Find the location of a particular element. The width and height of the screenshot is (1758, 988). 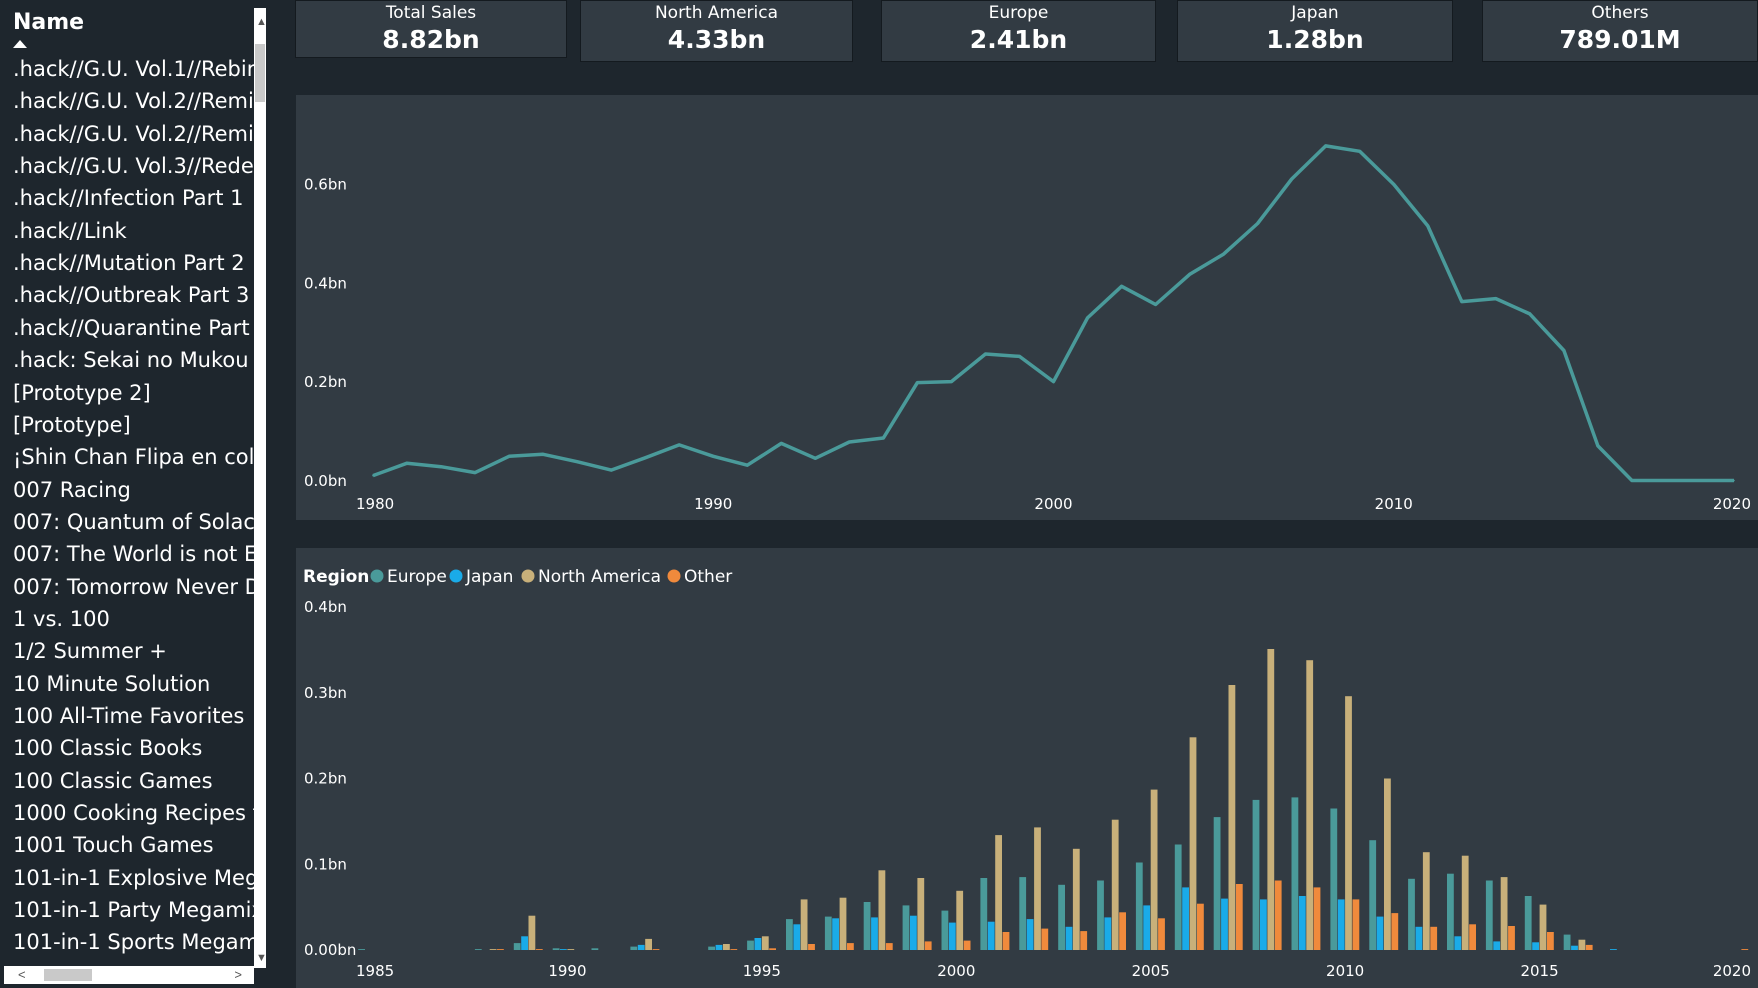

slicer-item: [Prototype] is located at coordinates (72, 428).